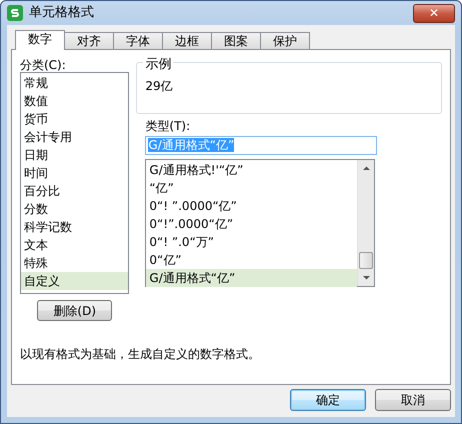 The width and height of the screenshot is (462, 424). What do you see at coordinates (168, 126) in the screenshot?
I see `type-label: 类型(T):` at bounding box center [168, 126].